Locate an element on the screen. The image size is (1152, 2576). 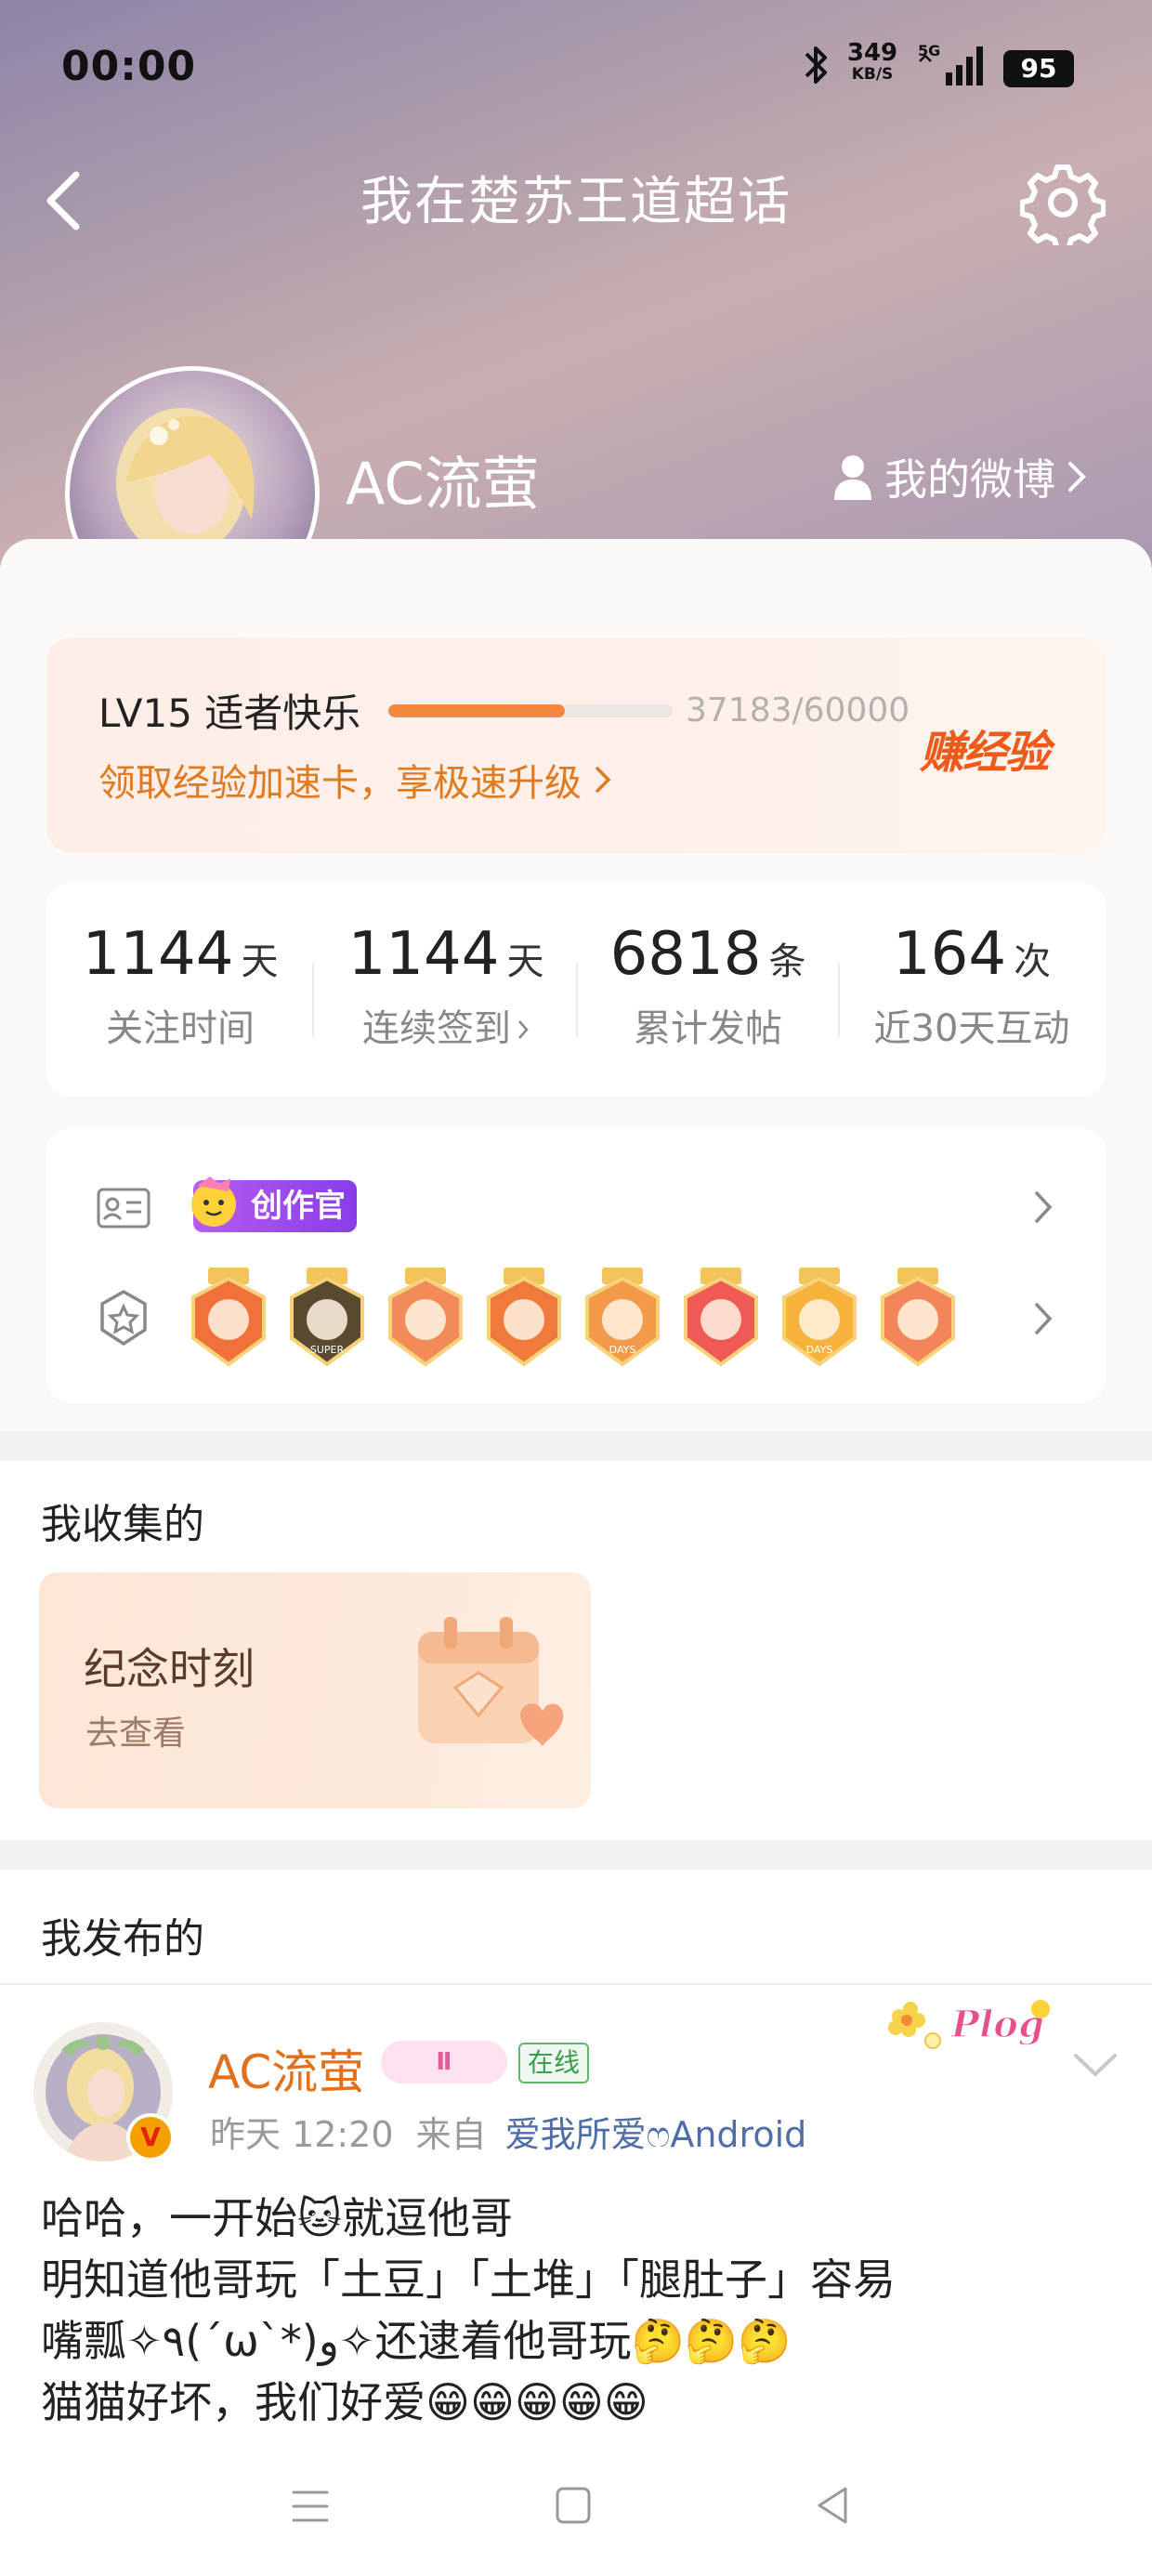
stat-unit: 条 is located at coordinates (787, 961).